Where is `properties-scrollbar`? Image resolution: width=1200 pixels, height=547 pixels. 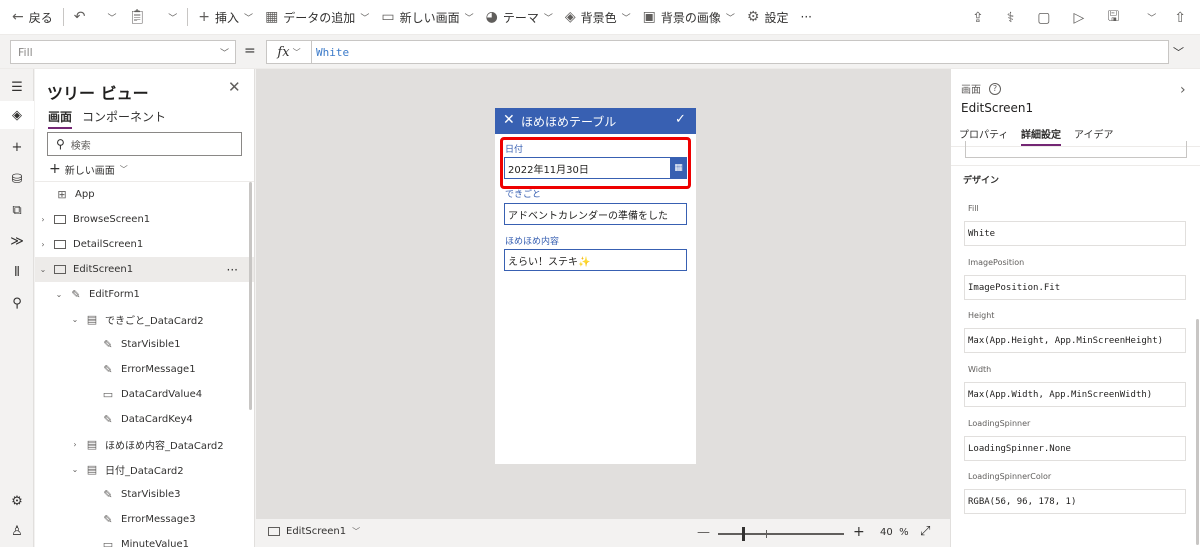
properties-scrollbar is located at coordinates (1197, 432).